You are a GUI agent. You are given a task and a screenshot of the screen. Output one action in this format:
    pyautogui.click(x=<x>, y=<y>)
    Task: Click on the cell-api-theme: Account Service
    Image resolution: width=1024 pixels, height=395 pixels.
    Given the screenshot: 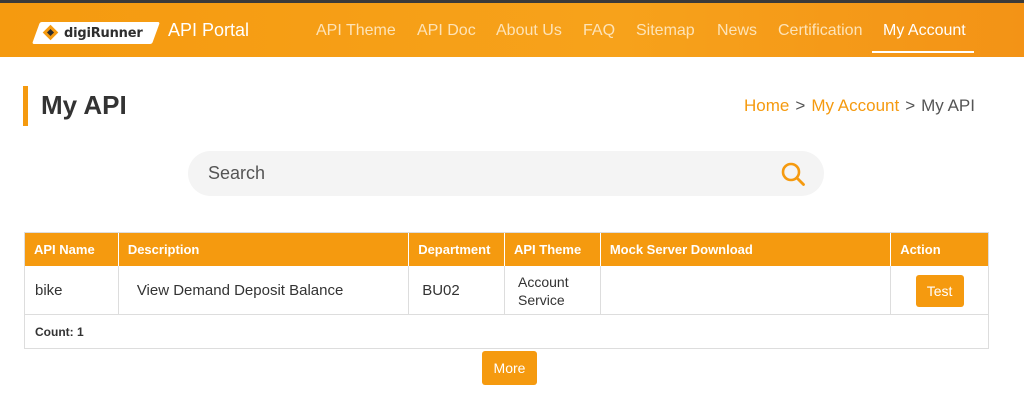 What is the action you would take?
    pyautogui.click(x=553, y=290)
    